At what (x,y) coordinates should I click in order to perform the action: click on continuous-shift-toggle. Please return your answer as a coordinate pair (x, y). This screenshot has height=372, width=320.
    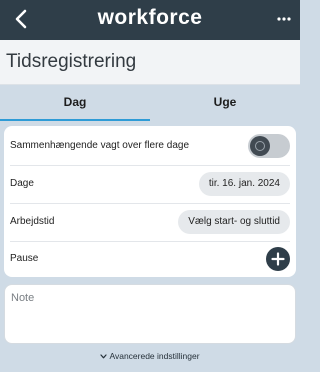
    Looking at the image, I should click on (269, 146).